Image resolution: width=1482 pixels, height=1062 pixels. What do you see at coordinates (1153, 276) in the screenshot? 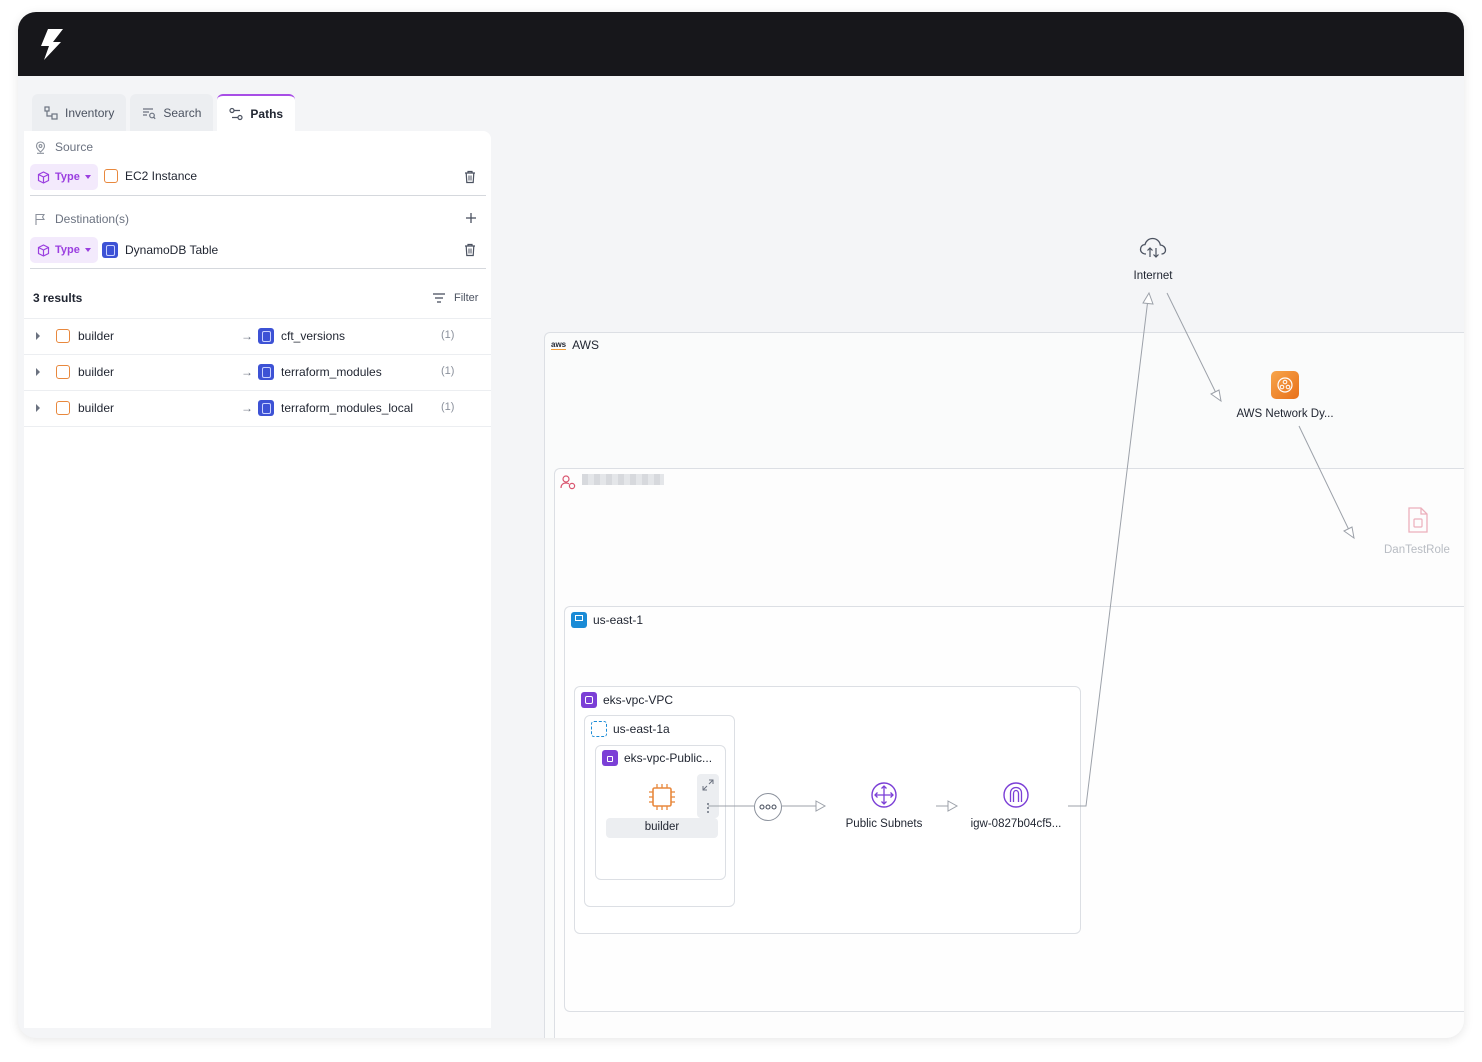
I see `internet-label: Internet` at bounding box center [1153, 276].